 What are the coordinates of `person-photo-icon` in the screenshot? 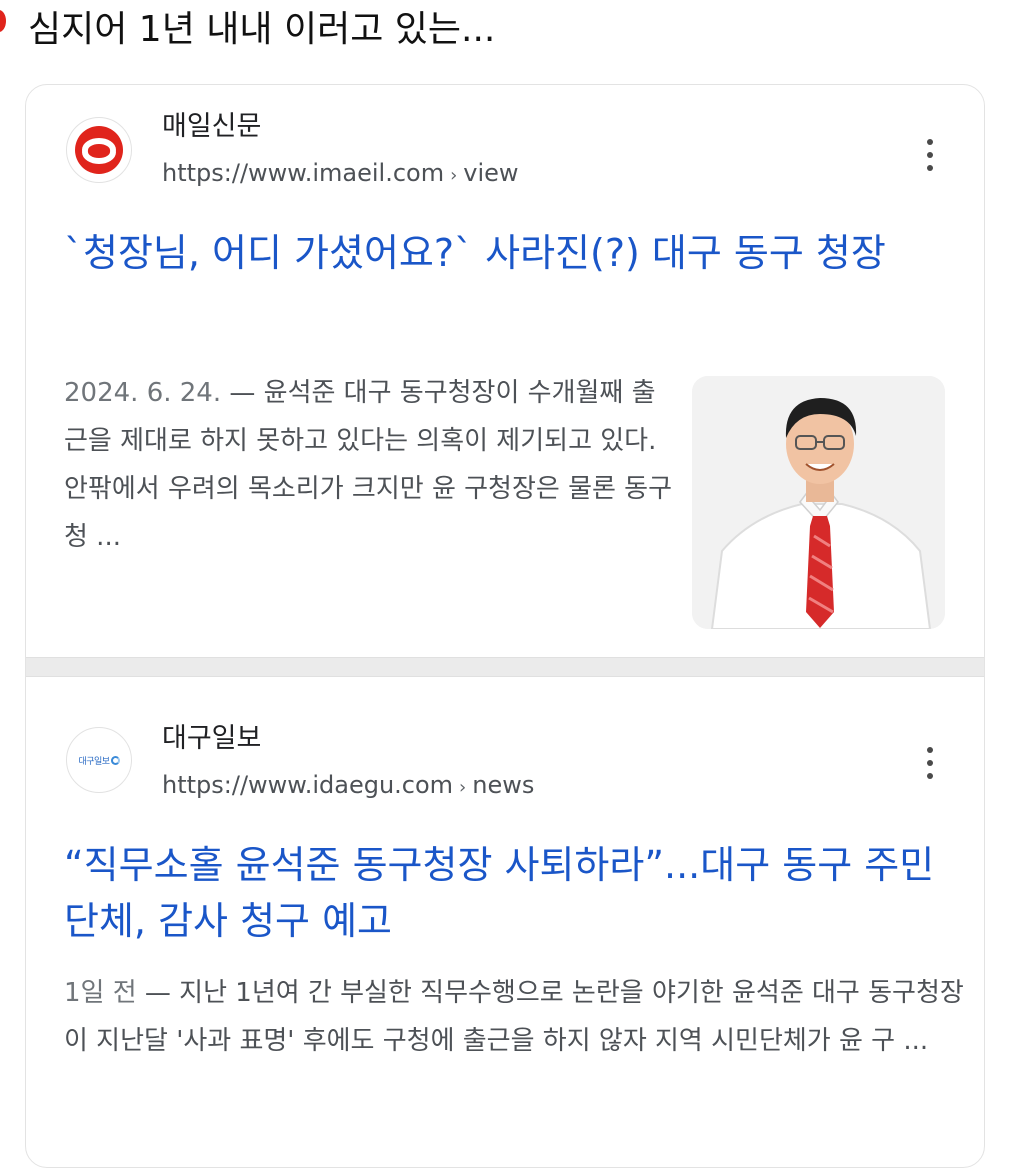 It's located at (818, 502).